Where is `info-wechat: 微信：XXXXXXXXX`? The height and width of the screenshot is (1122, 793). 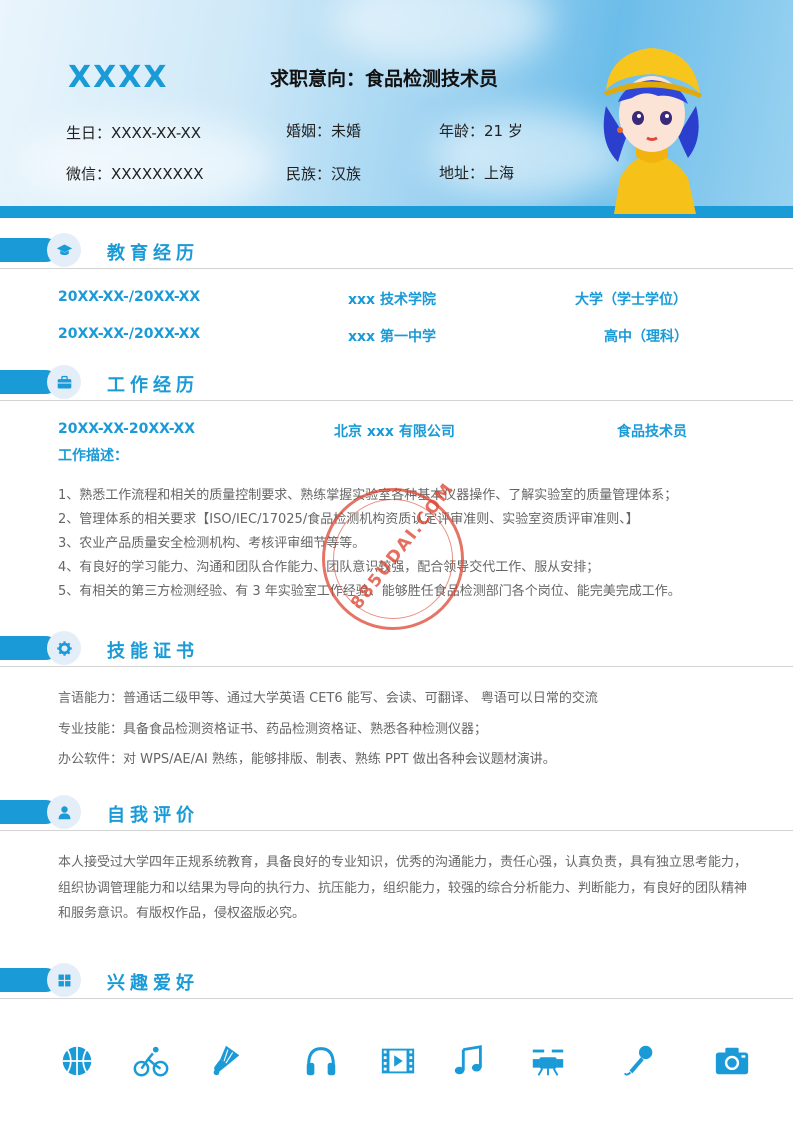
info-wechat: 微信：XXXXXXXXX is located at coordinates (135, 174).